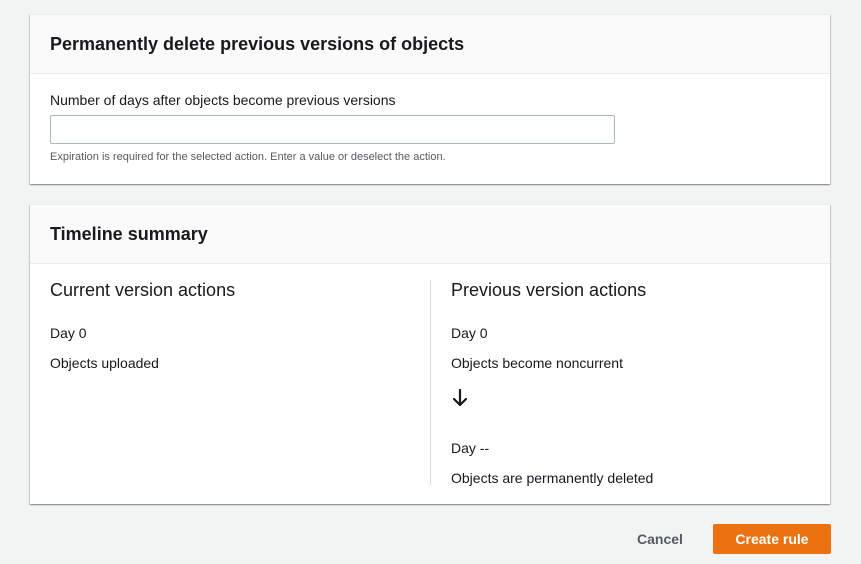  Describe the element at coordinates (772, 539) in the screenshot. I see `create-rule-button: Create rule` at that location.